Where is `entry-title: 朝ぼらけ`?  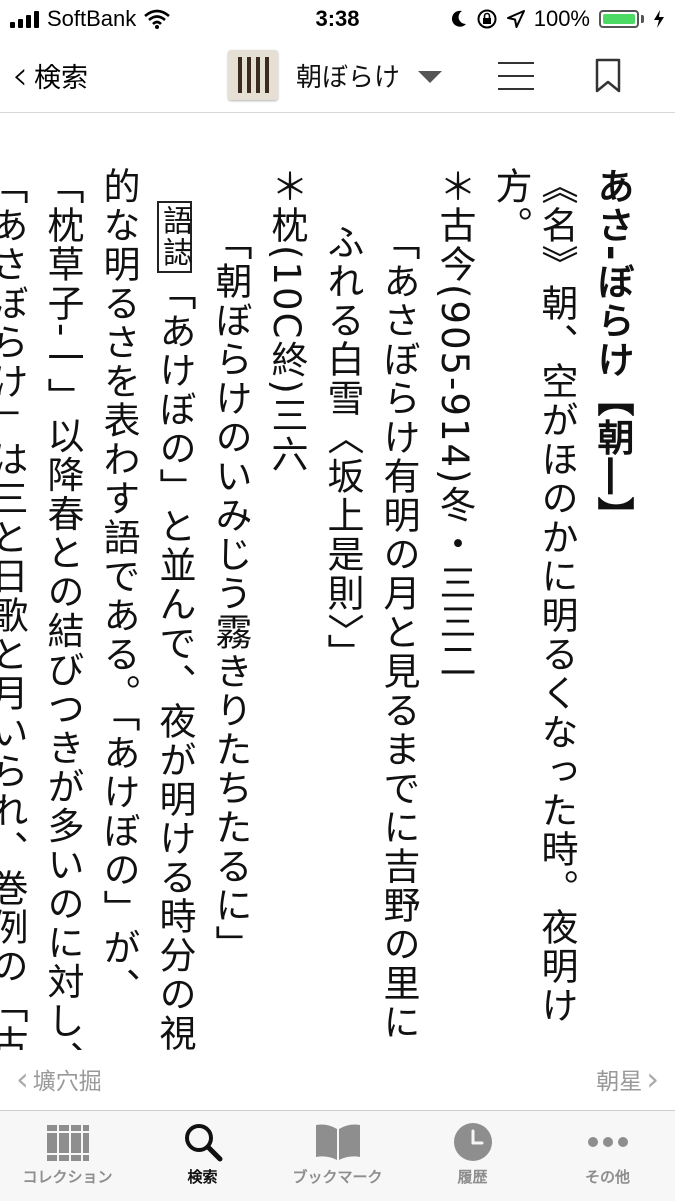
entry-title: 朝ぼらけ is located at coordinates (348, 77).